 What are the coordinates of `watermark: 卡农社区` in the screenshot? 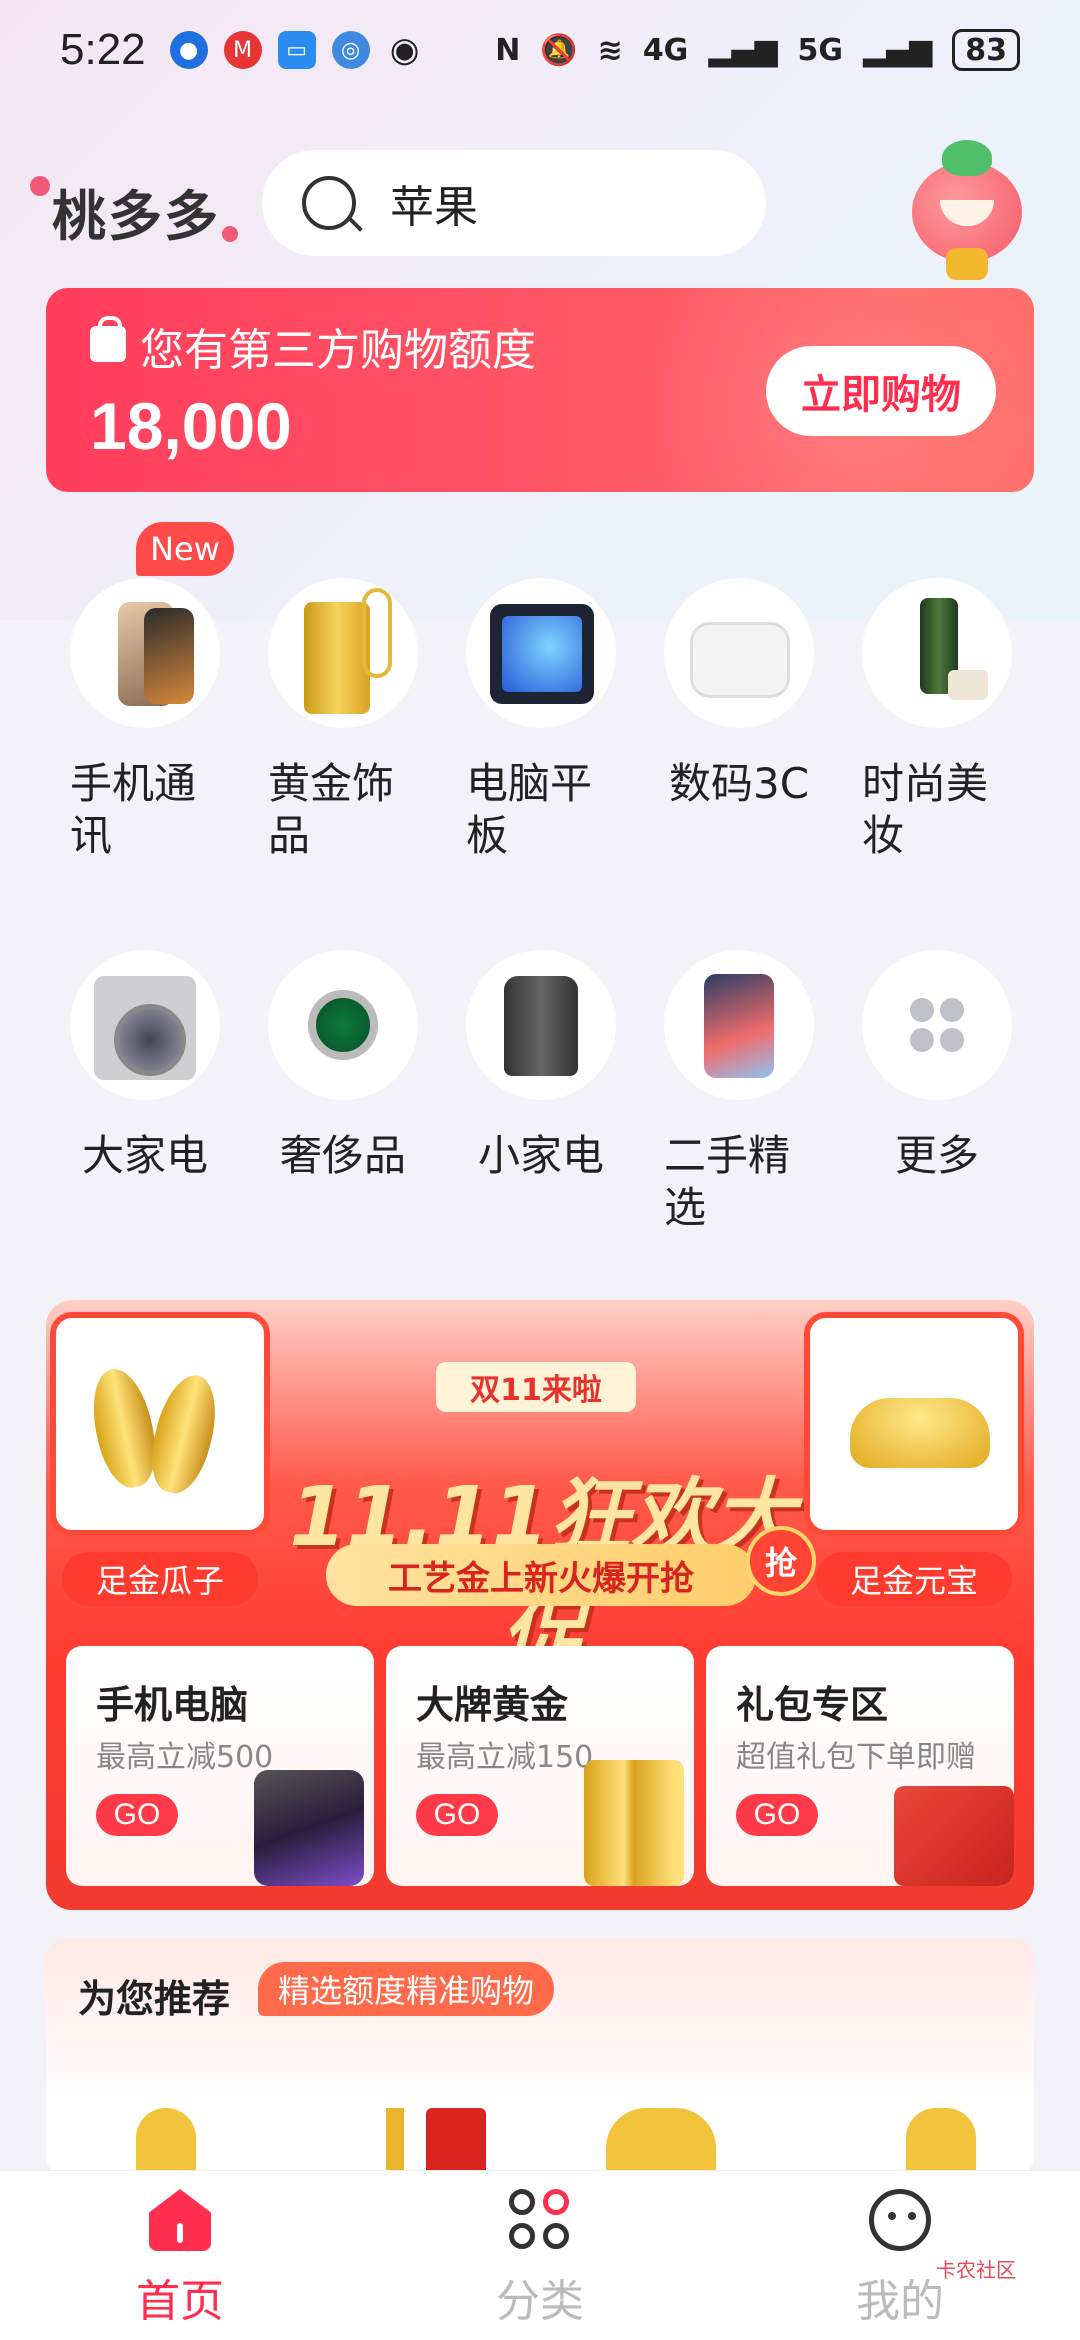 It's located at (976, 2270).